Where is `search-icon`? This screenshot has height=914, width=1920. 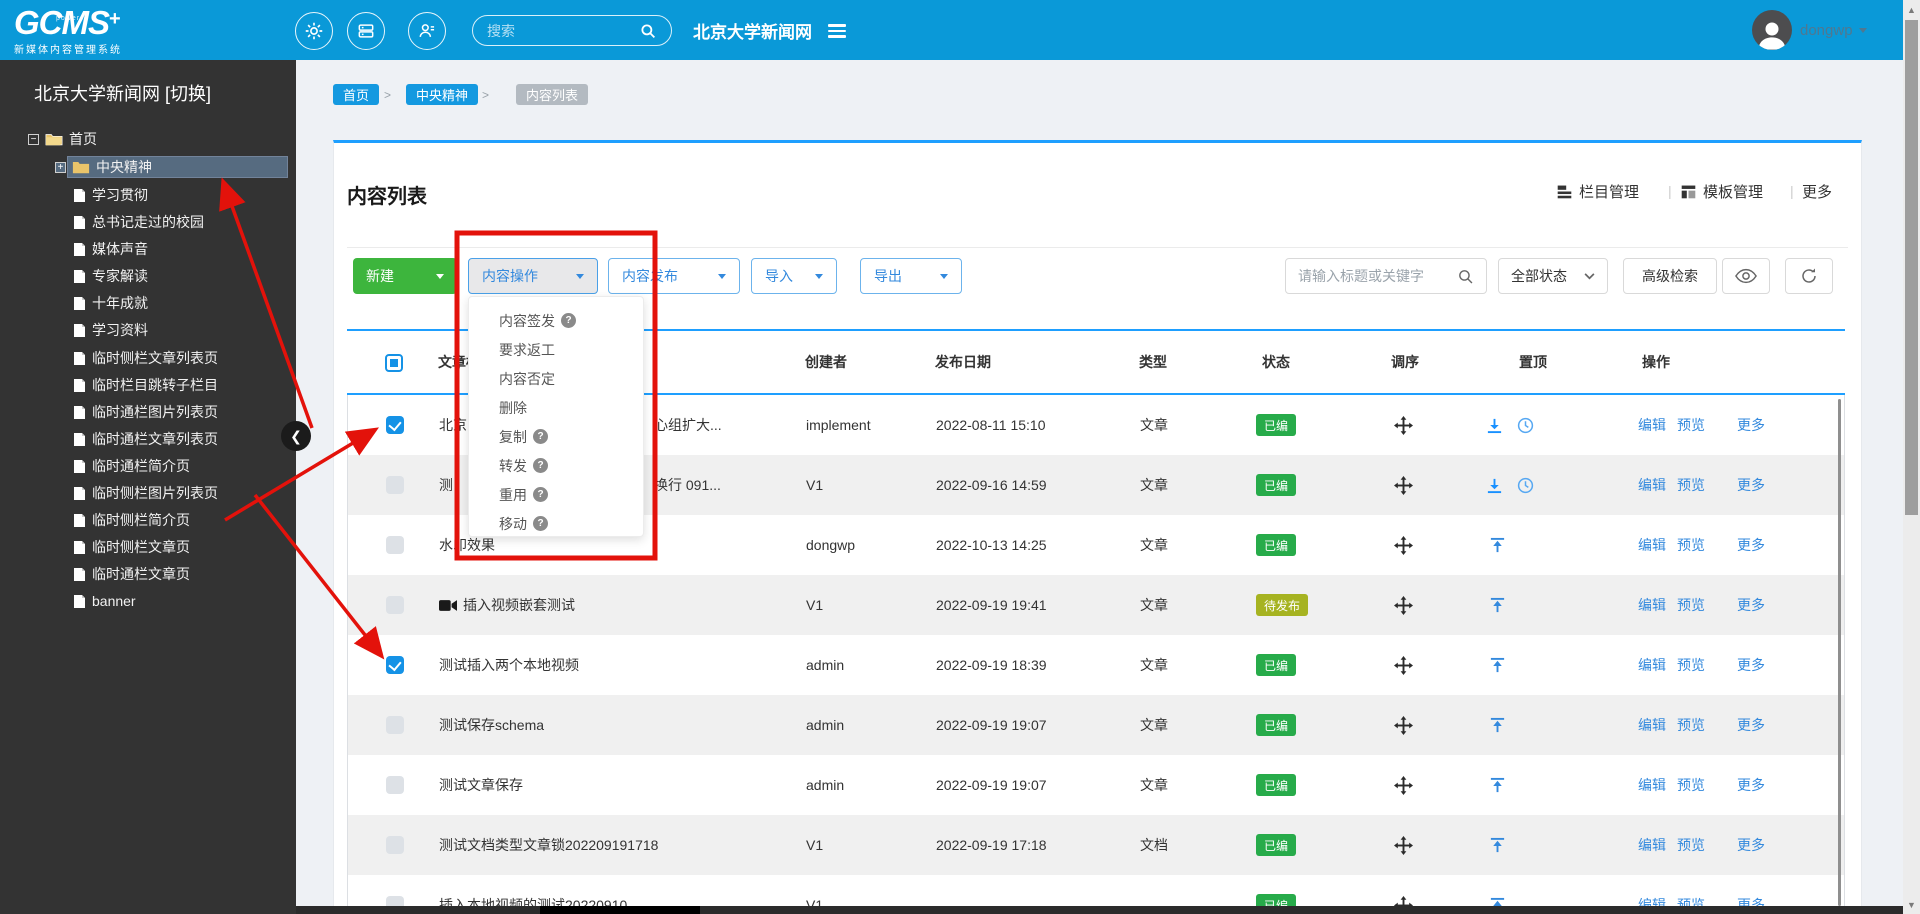
search-icon is located at coordinates (1465, 276).